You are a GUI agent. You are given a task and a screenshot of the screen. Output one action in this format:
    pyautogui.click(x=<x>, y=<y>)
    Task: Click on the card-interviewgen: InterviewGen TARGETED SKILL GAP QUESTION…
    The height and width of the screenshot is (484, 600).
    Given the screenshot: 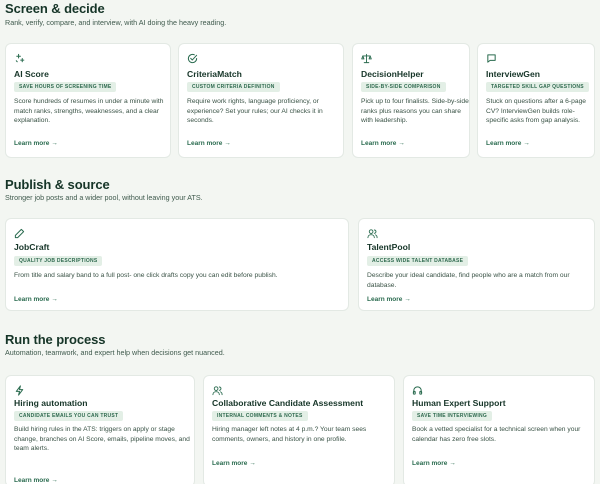 What is the action you would take?
    pyautogui.click(x=536, y=100)
    